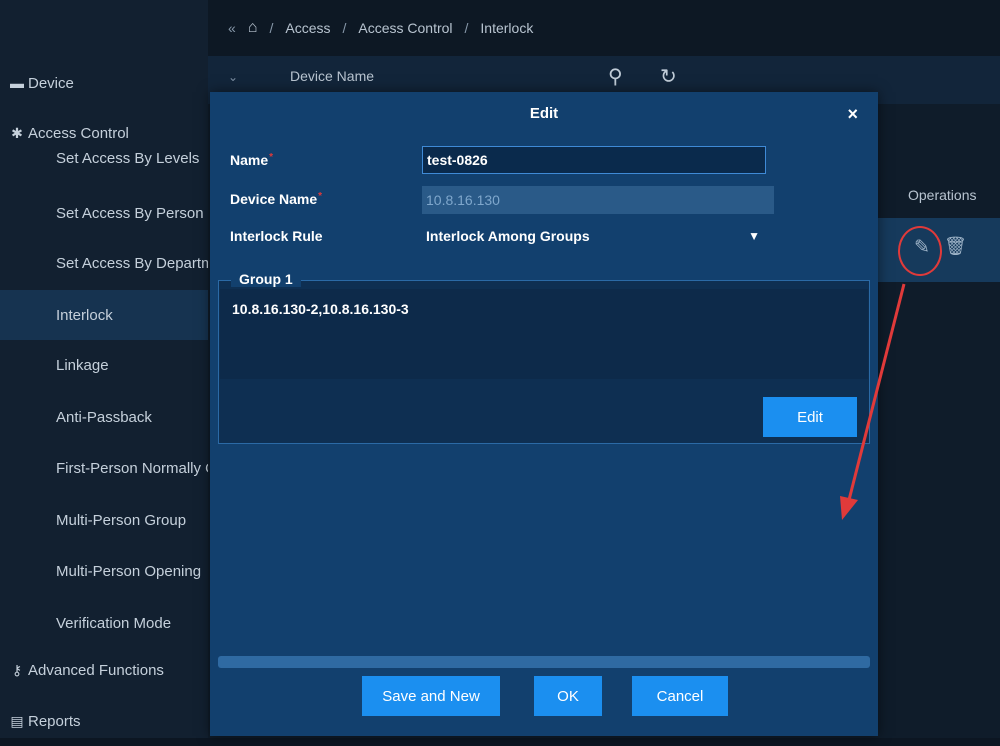 This screenshot has height=746, width=1000. What do you see at coordinates (507, 28) in the screenshot?
I see `breadcrumb-interlock: Interlock` at bounding box center [507, 28].